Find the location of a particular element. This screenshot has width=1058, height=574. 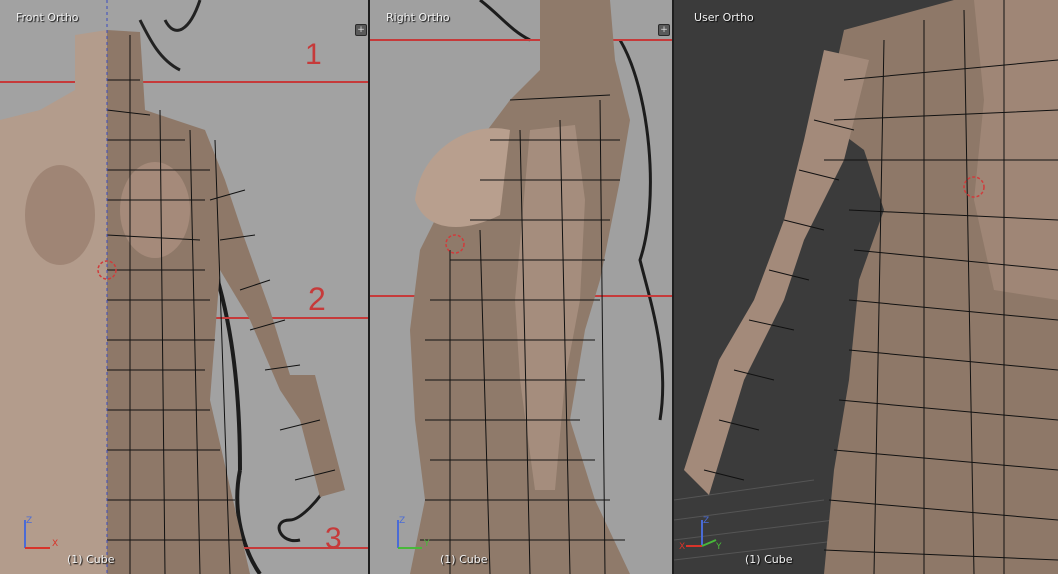

viewport-title: Front Ortho is located at coordinates (47, 17).